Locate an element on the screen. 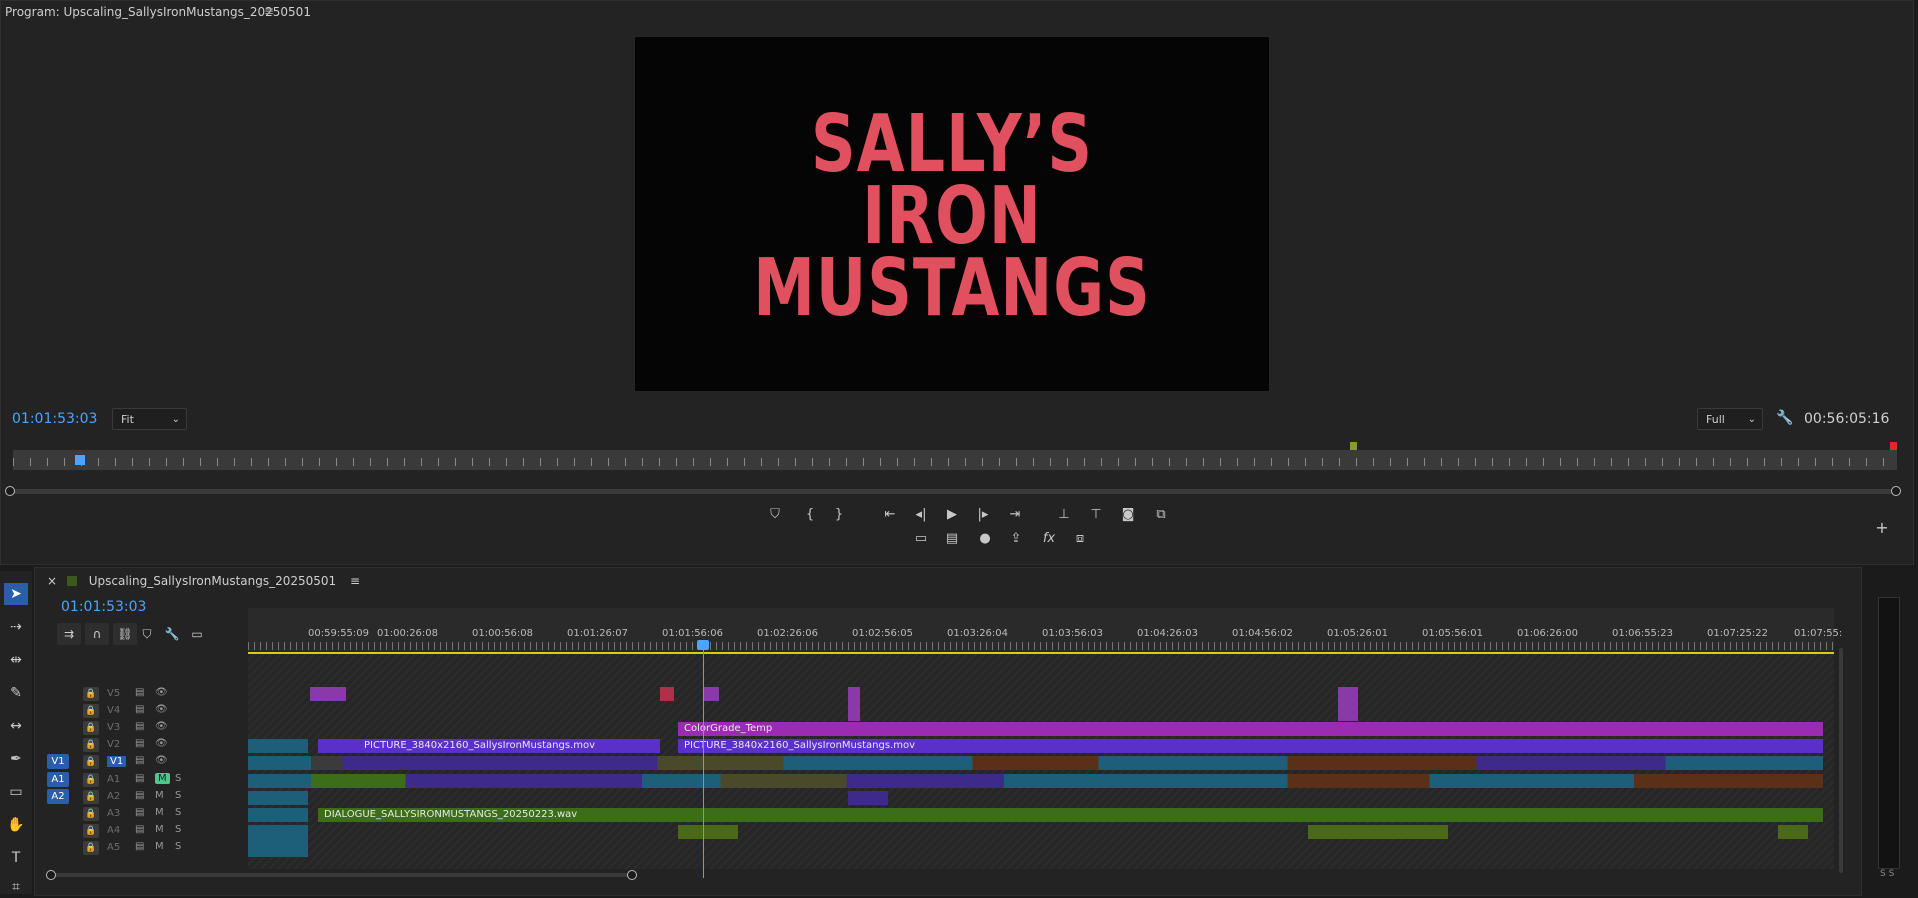 The height and width of the screenshot is (898, 1918). source-patch-a2: A2 is located at coordinates (58, 796).